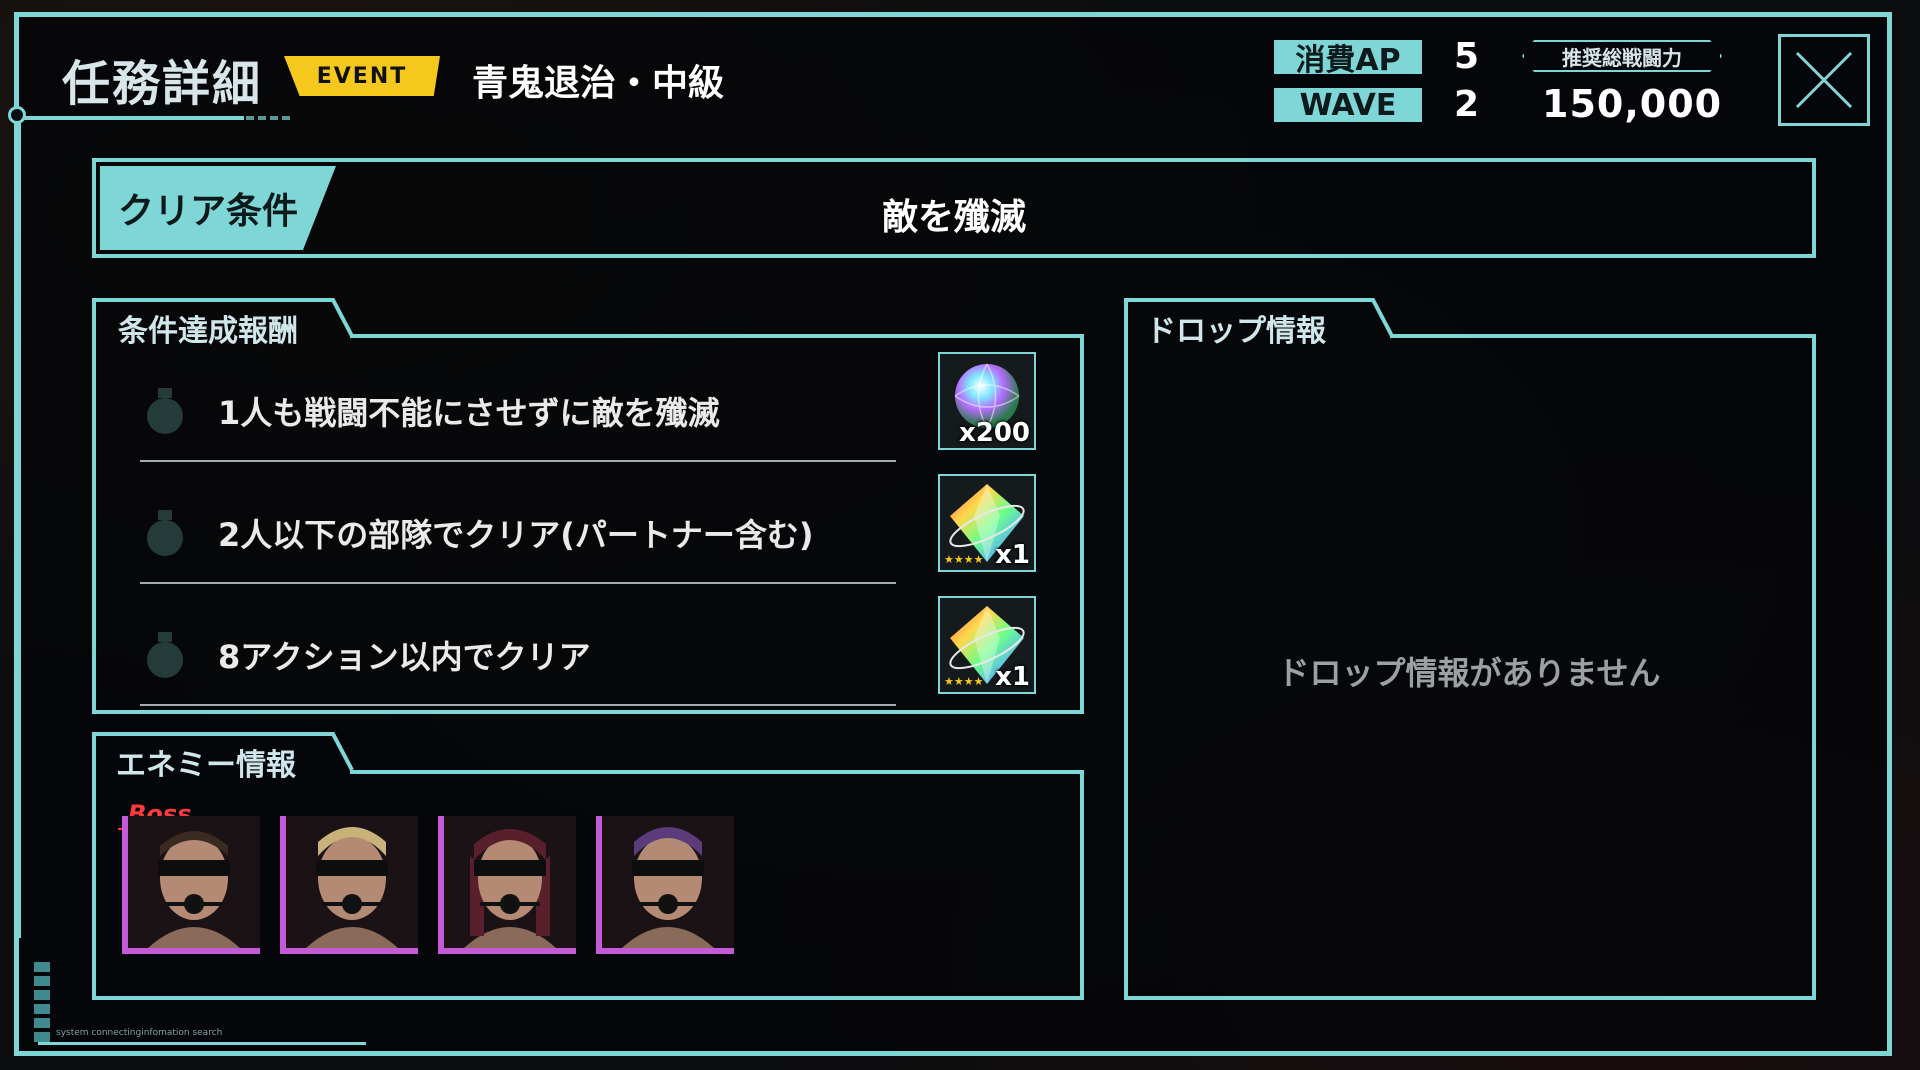  What do you see at coordinates (1348, 105) in the screenshot?
I see `wave-label: WAVE` at bounding box center [1348, 105].